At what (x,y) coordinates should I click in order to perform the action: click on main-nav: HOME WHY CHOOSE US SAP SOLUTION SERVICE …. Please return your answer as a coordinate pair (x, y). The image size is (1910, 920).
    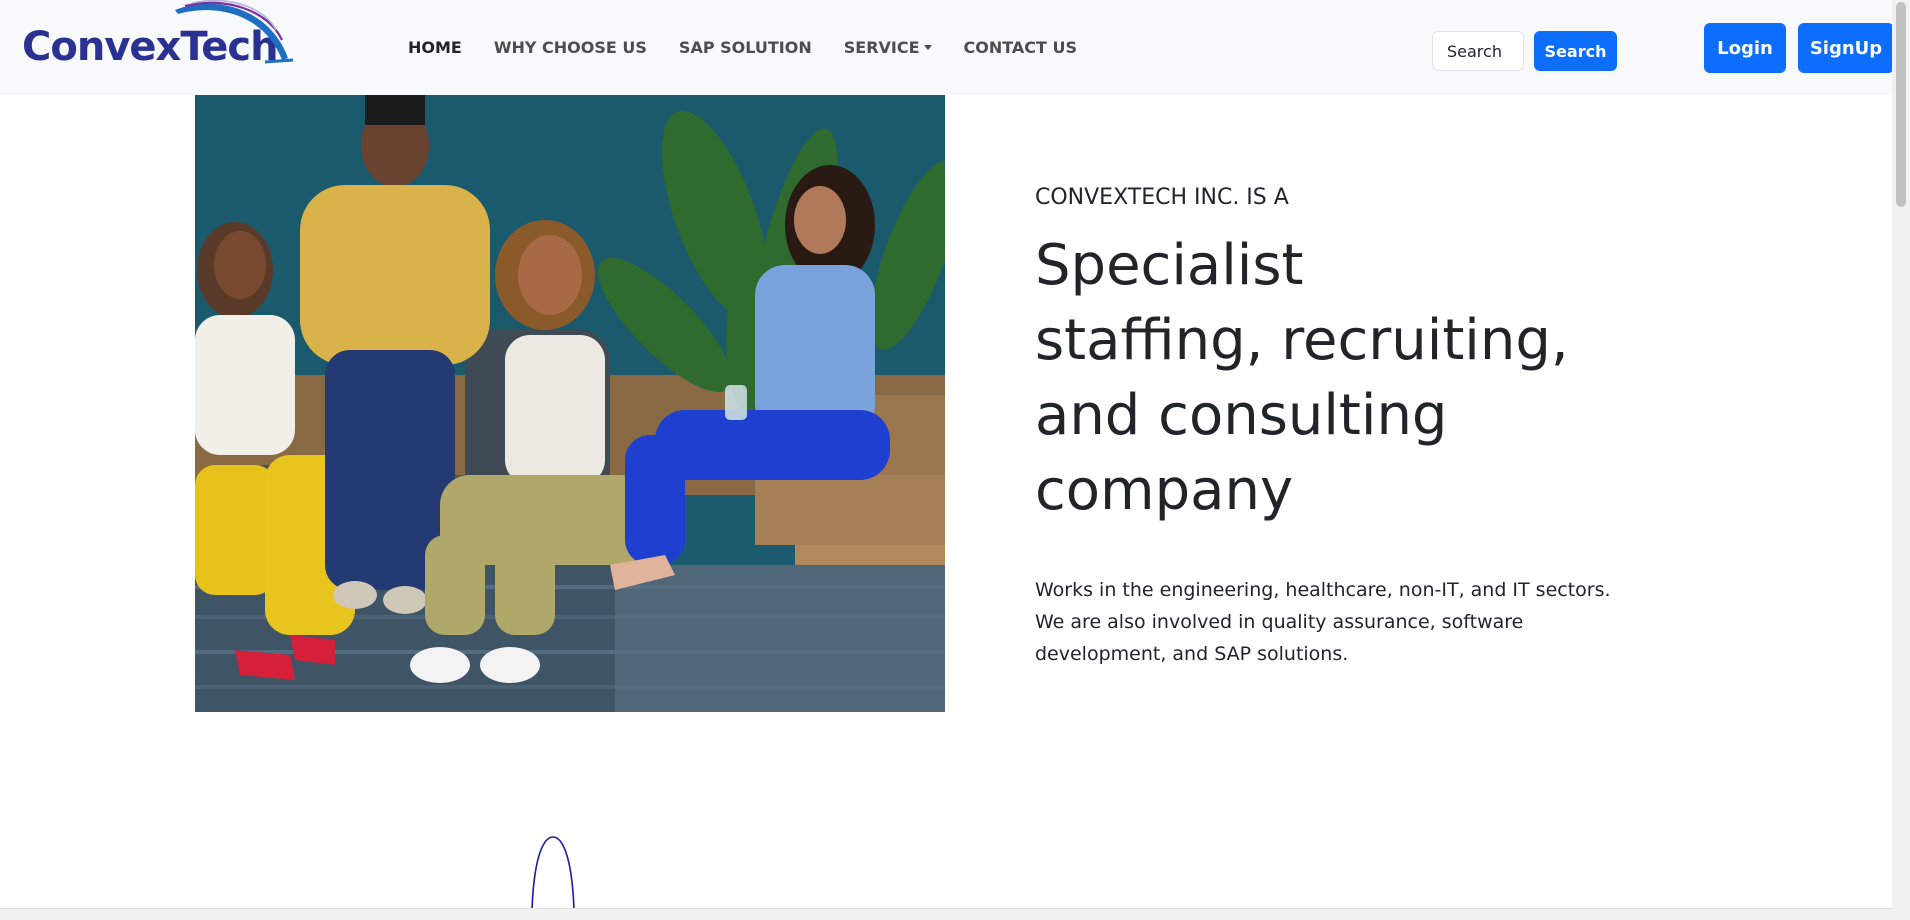
    Looking at the image, I should click on (758, 47).